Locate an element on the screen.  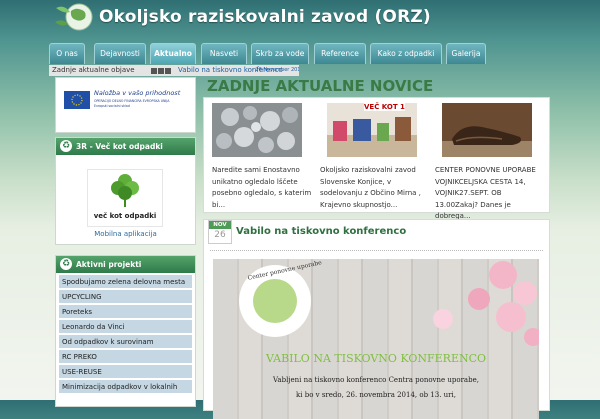
project-item: Leonardo da Vinci is located at coordinates (125, 327).